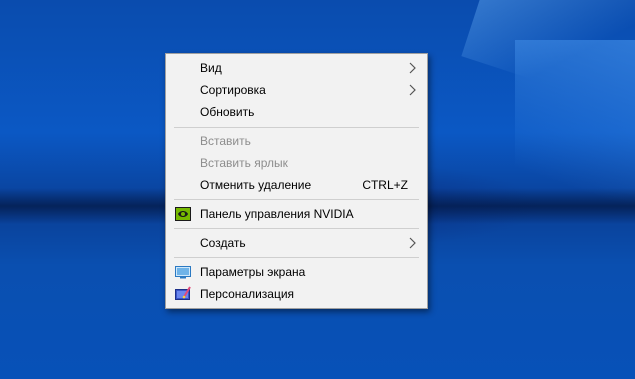 Image resolution: width=635 pixels, height=379 pixels. I want to click on menu-item-label: Вставить, so click(225, 141).